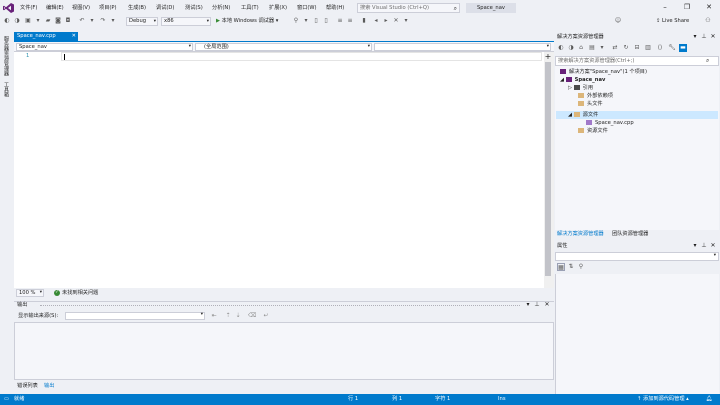 Image resolution: width=720 pixels, height=405 pixels. What do you see at coordinates (615, 48) in the screenshot?
I see `se-sync-icon: ⇄` at bounding box center [615, 48].